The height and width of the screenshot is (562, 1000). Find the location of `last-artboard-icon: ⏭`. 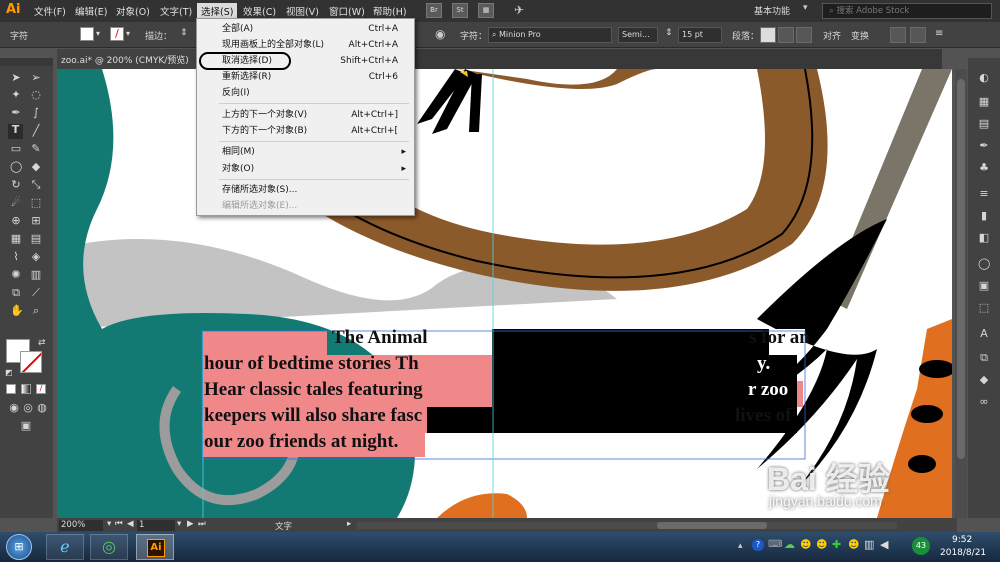

last-artboard-icon: ⏭ is located at coordinates (202, 524).